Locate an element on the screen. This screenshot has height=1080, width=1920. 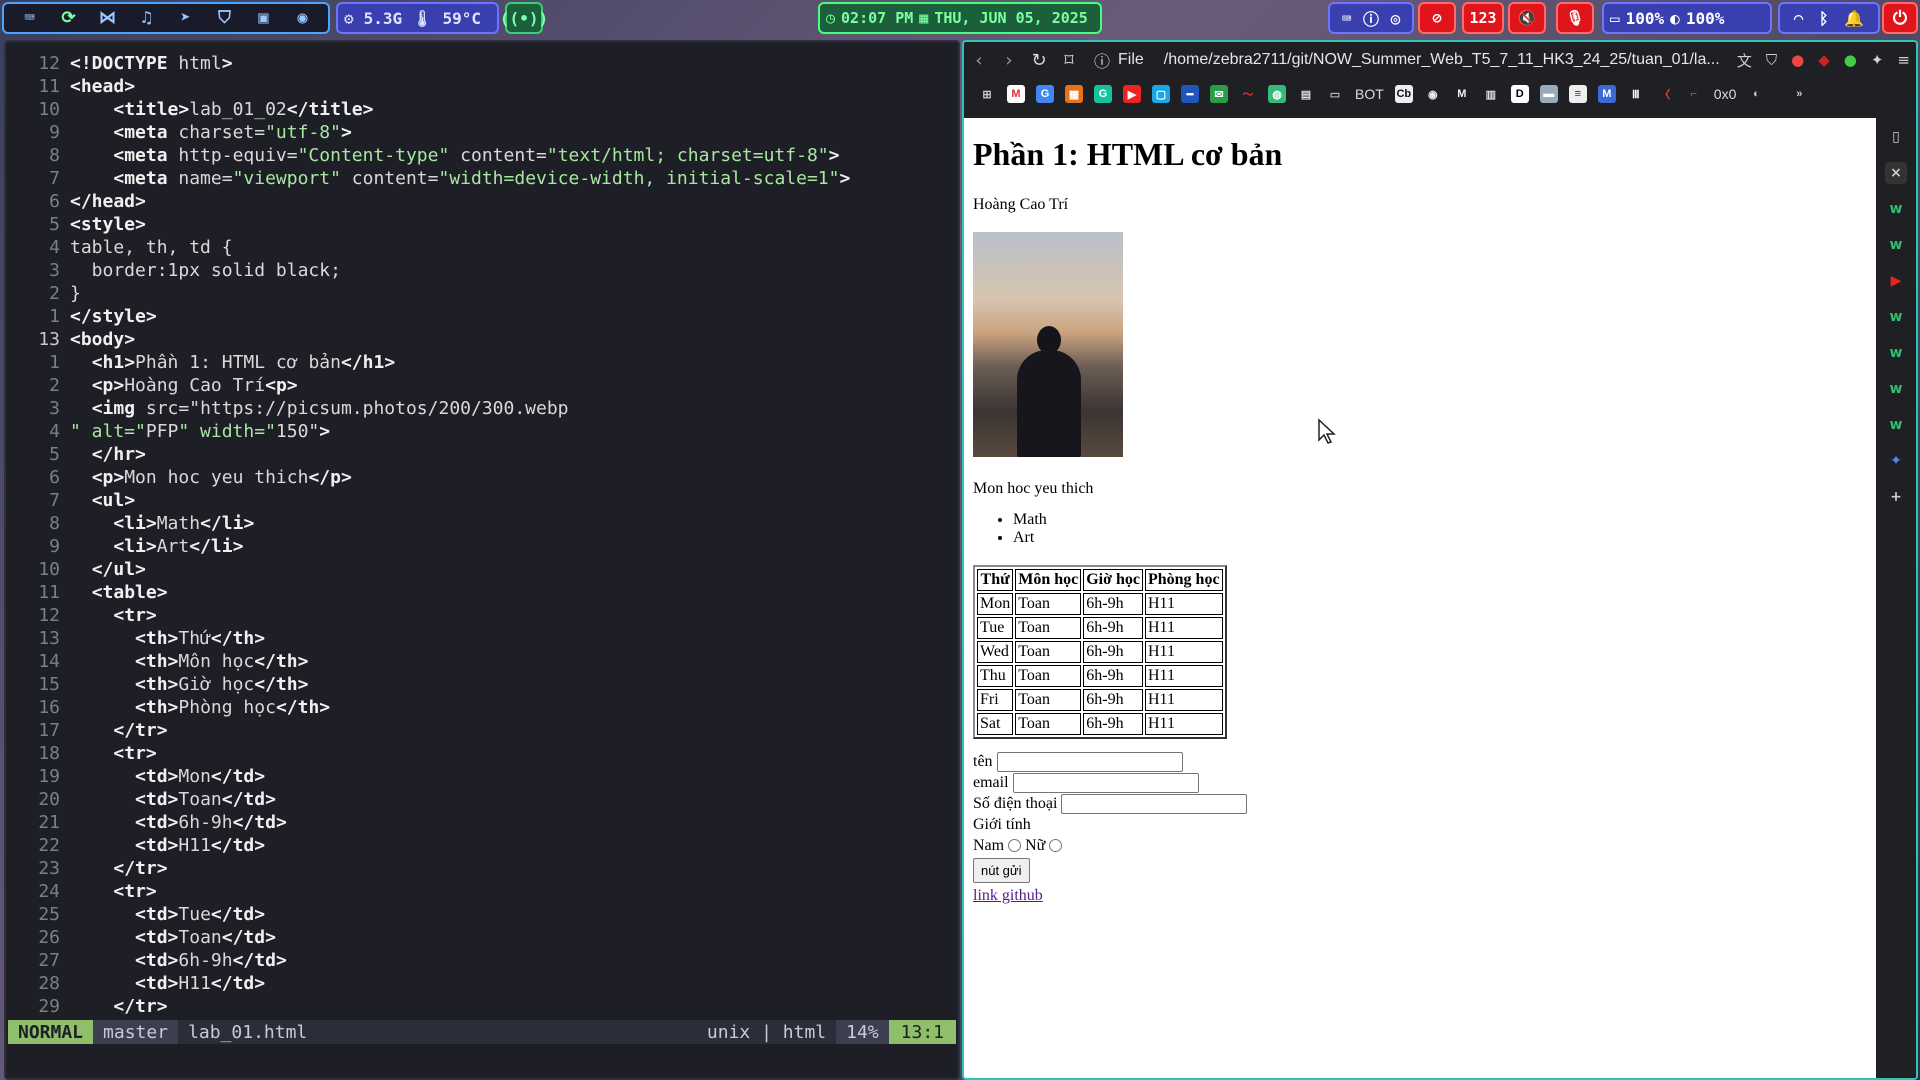
menu-icon: ≡ is located at coordinates (1903, 60).